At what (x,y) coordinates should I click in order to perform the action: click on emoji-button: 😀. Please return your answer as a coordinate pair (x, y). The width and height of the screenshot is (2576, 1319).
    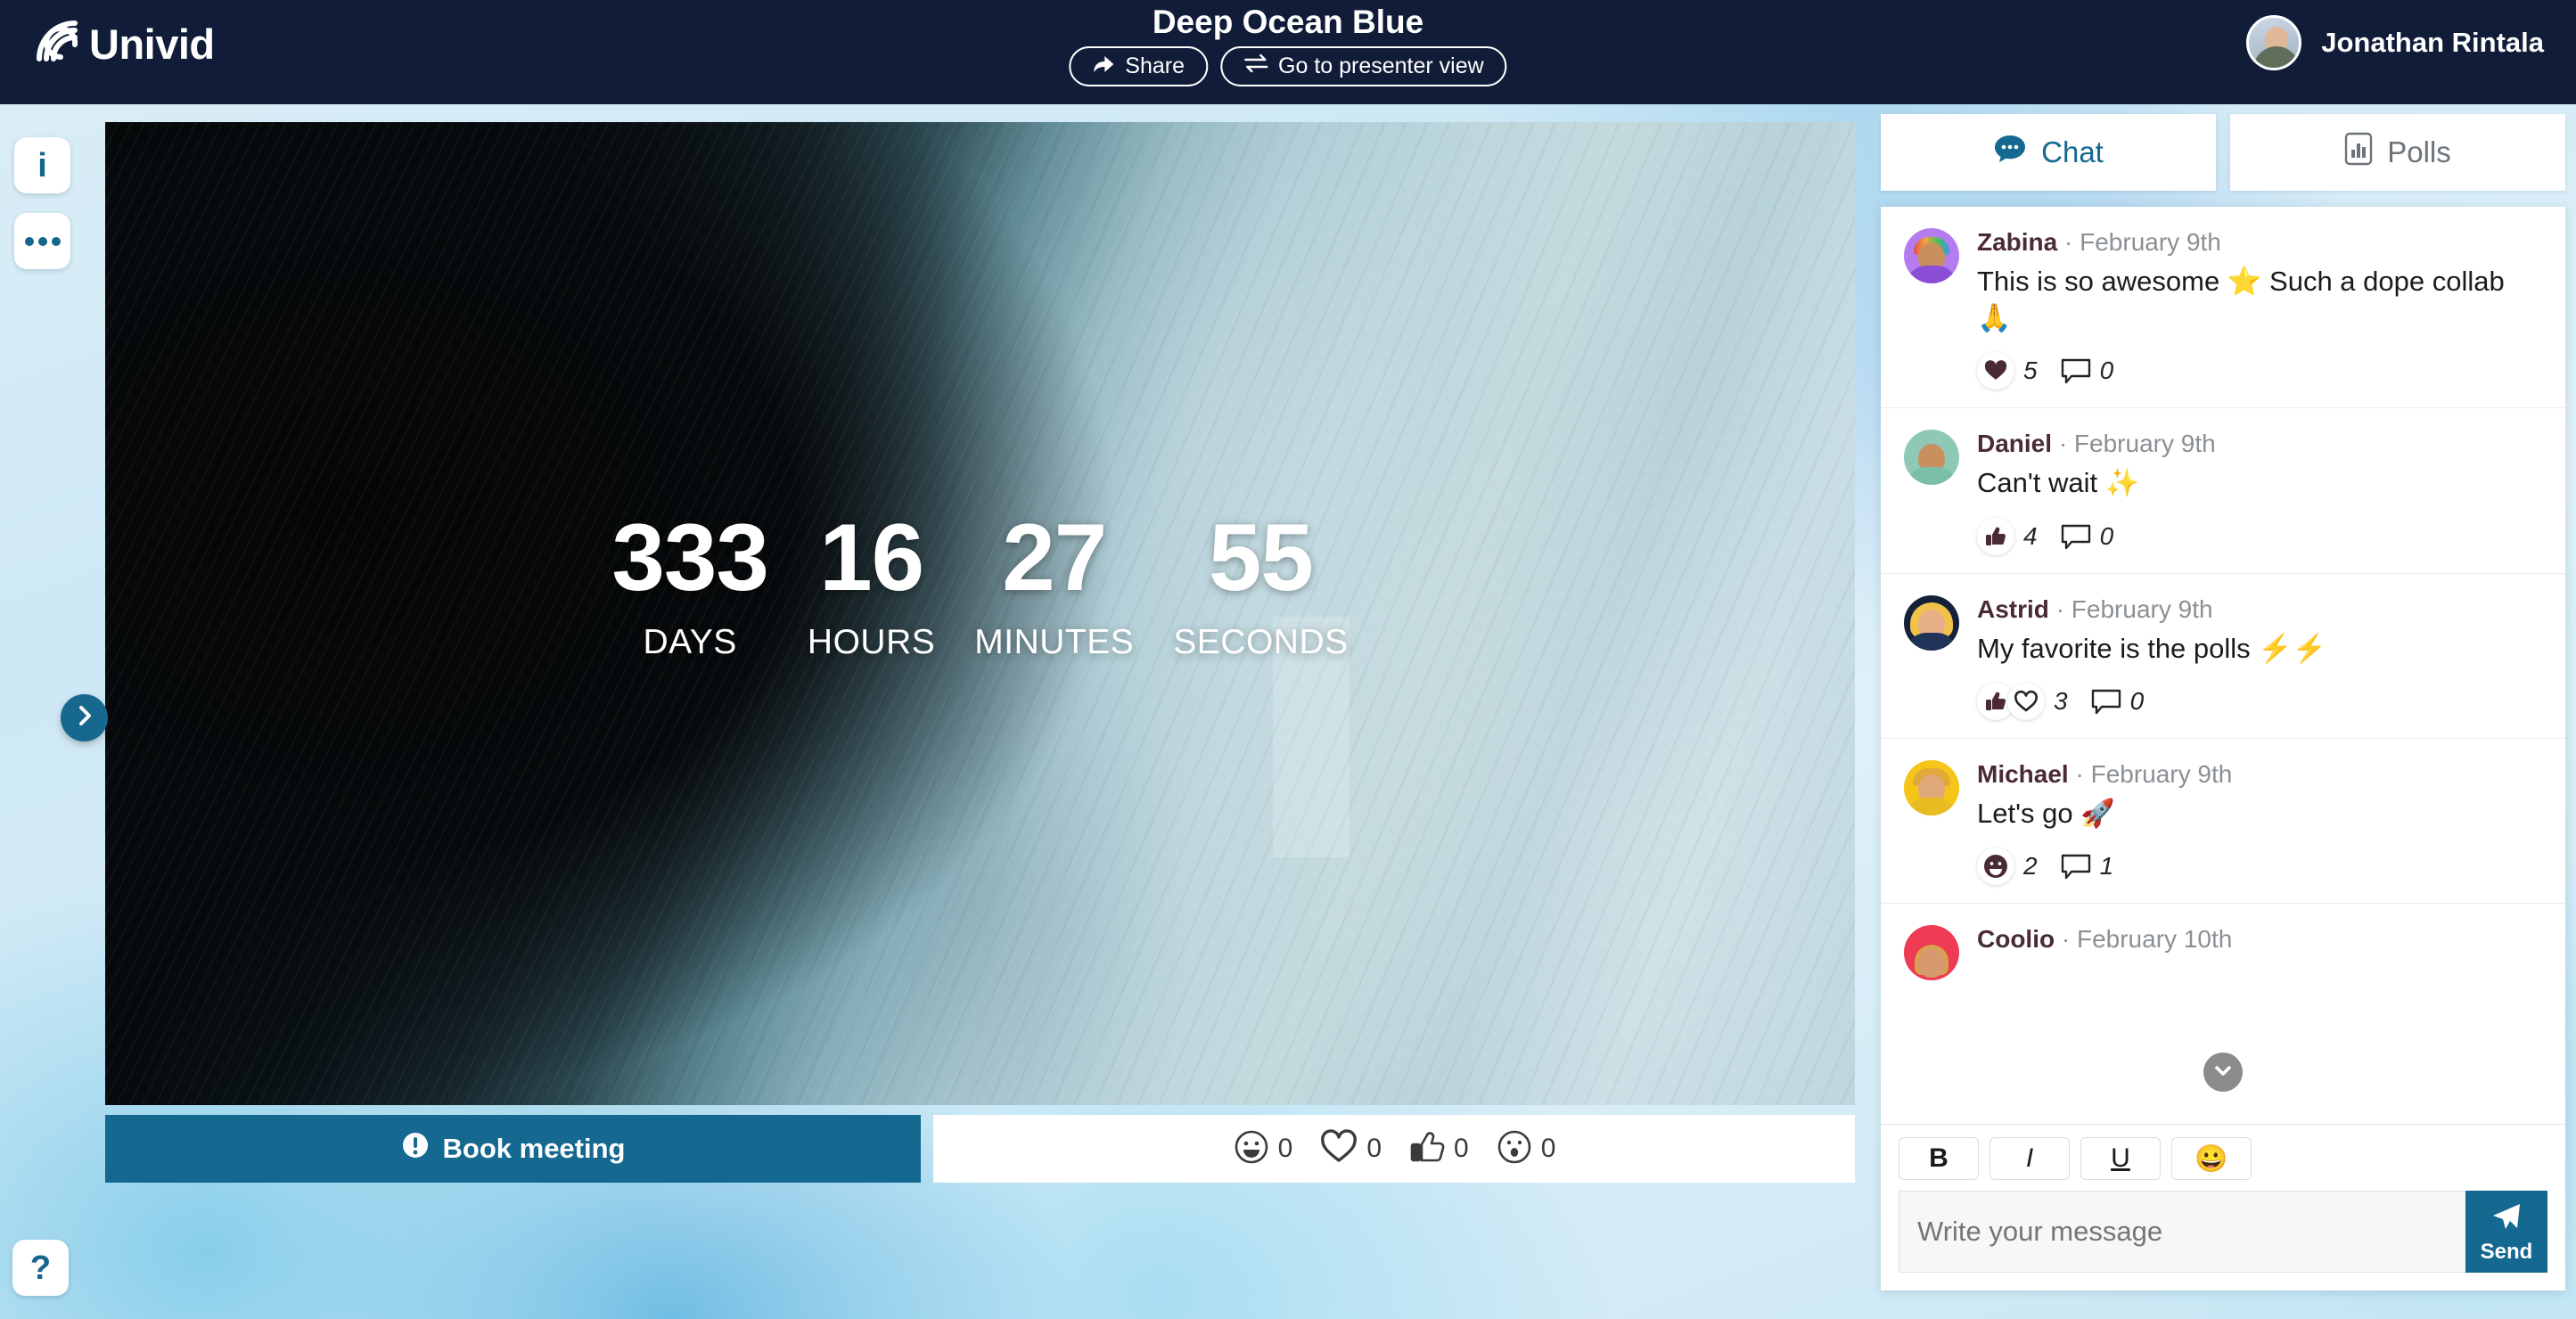
    Looking at the image, I should click on (2211, 1158).